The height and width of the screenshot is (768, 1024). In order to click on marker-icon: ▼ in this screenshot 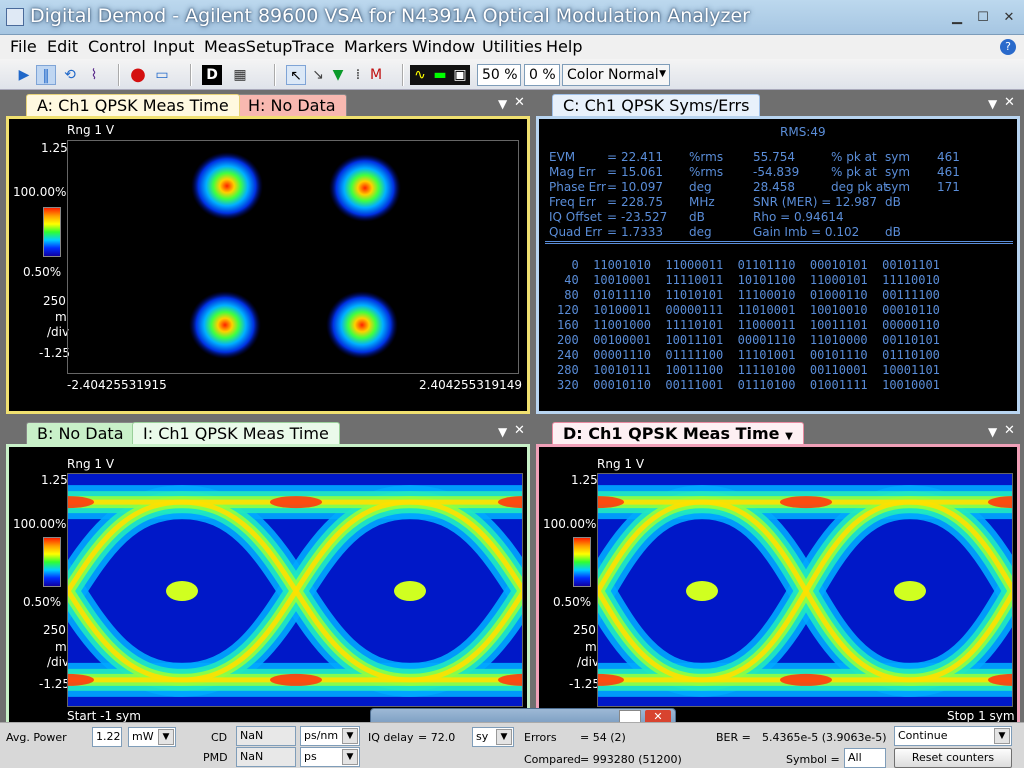, I will do `click(338, 75)`.